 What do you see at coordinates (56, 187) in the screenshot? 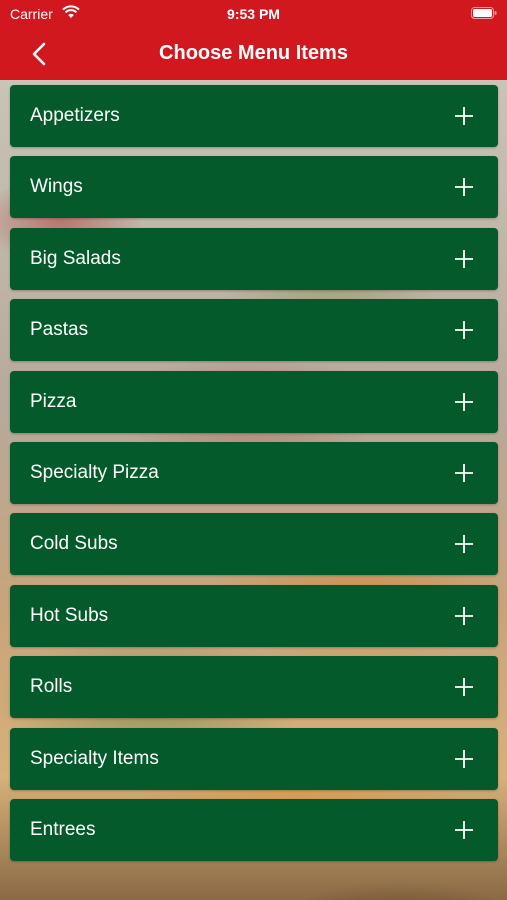
I see `menu-item-label: Wings` at bounding box center [56, 187].